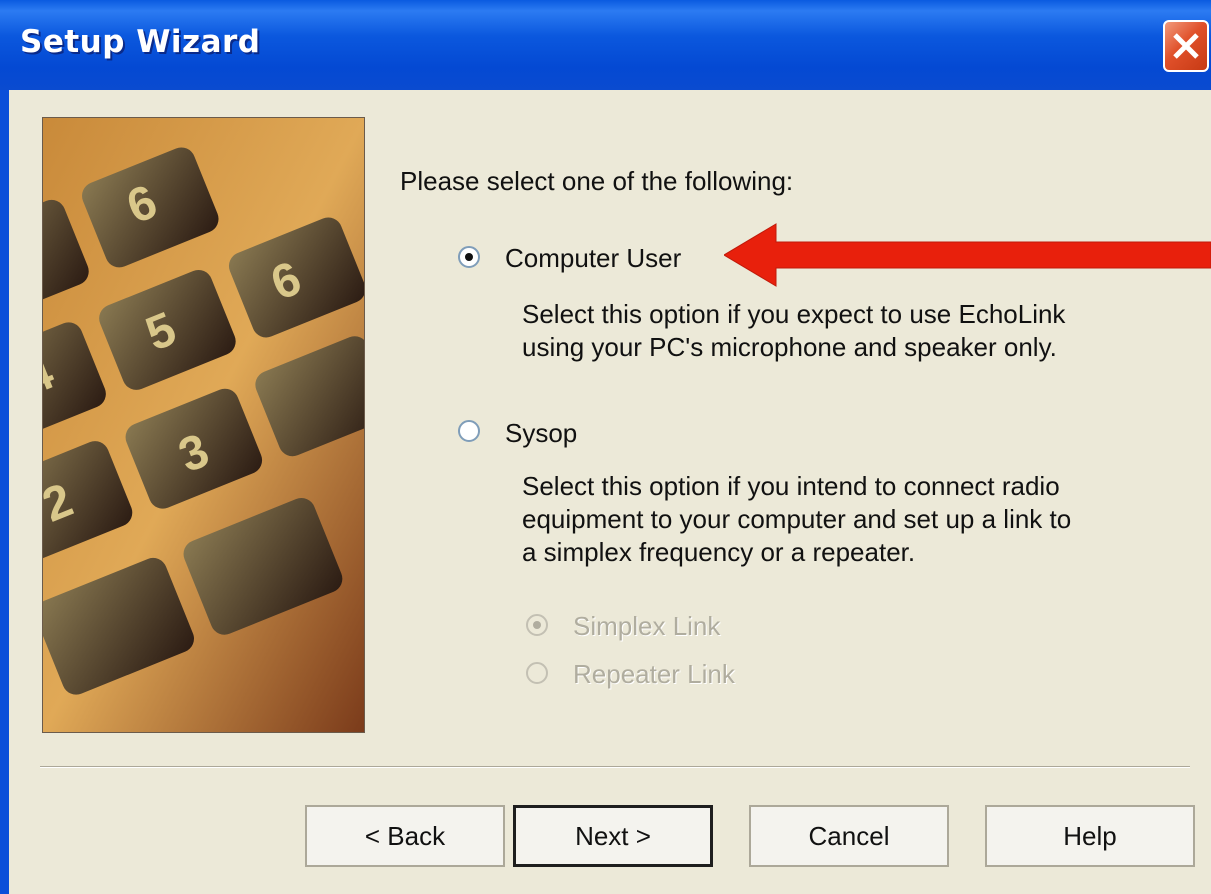 The width and height of the screenshot is (1211, 894). I want to click on window-title: Setup Wizard, so click(140, 42).